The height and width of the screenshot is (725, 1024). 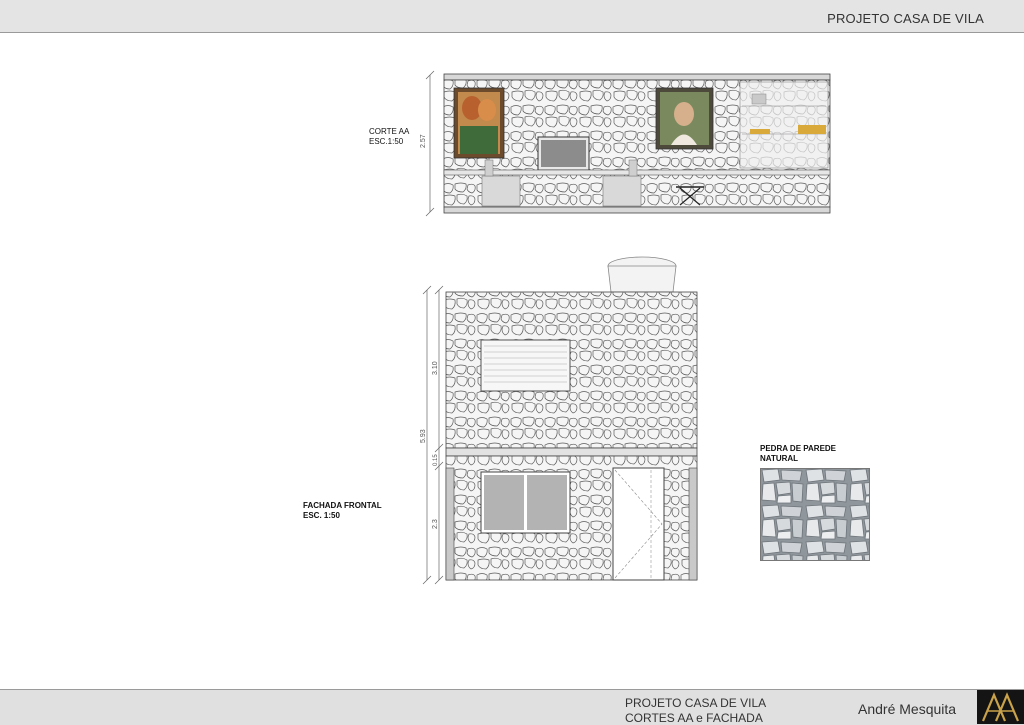 What do you see at coordinates (436, 460) in the screenshot?
I see `facade-middle-dim: 0.15` at bounding box center [436, 460].